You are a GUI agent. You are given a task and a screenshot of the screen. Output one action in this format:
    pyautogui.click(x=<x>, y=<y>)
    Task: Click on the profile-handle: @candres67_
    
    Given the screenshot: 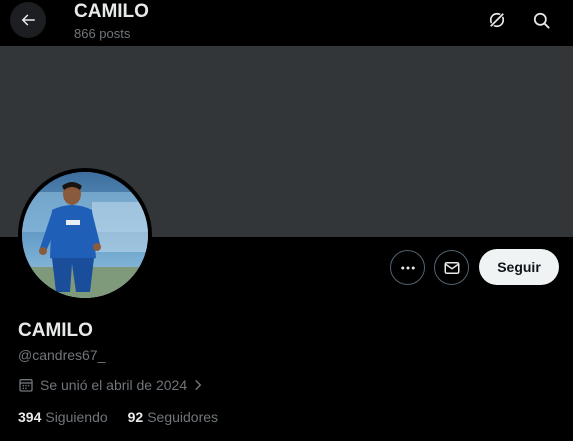 What is the action you would take?
    pyautogui.click(x=62, y=355)
    